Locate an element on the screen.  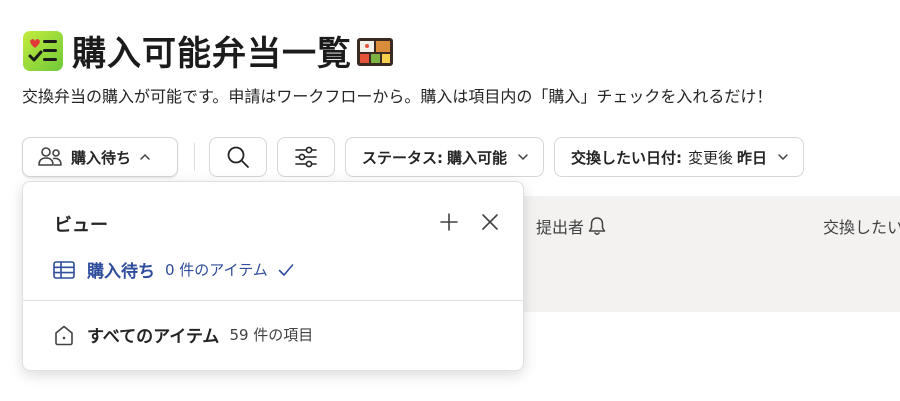
plus-icon is located at coordinates (449, 222).